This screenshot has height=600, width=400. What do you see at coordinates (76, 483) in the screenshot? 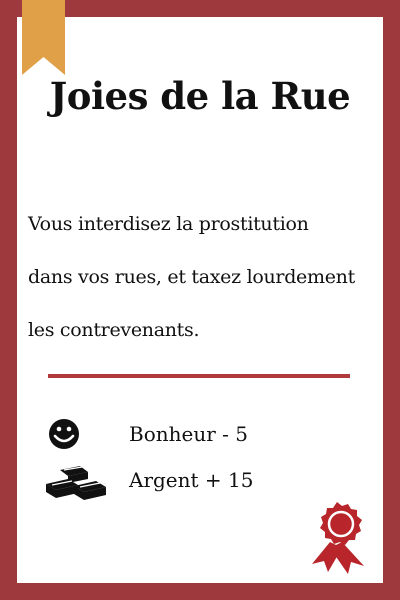
I see `gold-bars-icon` at bounding box center [76, 483].